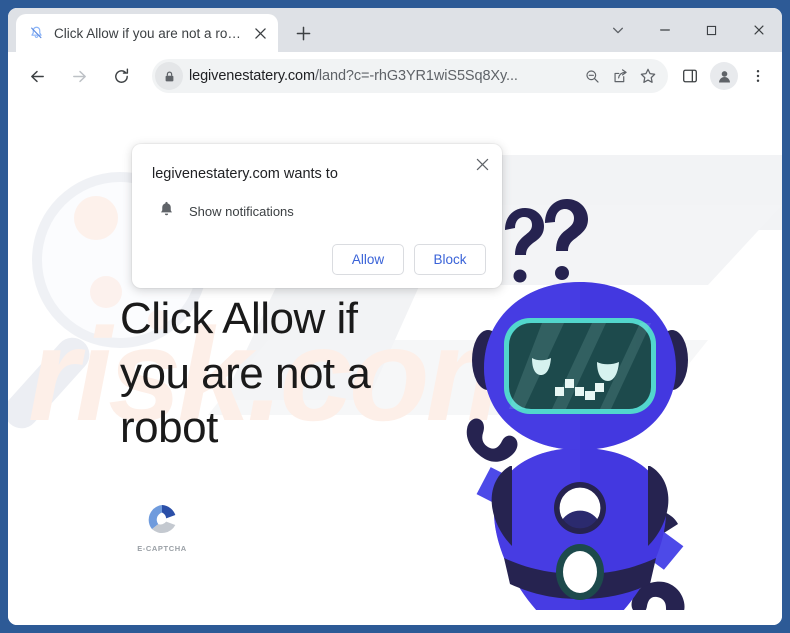  I want to click on e-captcha-badge: E-CAPTCHA, so click(162, 526).